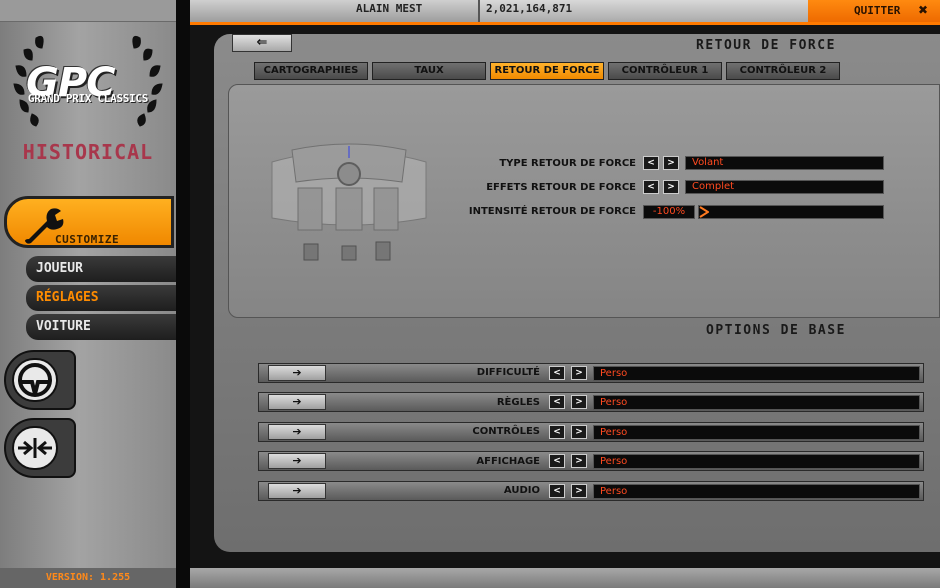 This screenshot has height=588, width=940. I want to click on close-icon: ✖, so click(923, 10).